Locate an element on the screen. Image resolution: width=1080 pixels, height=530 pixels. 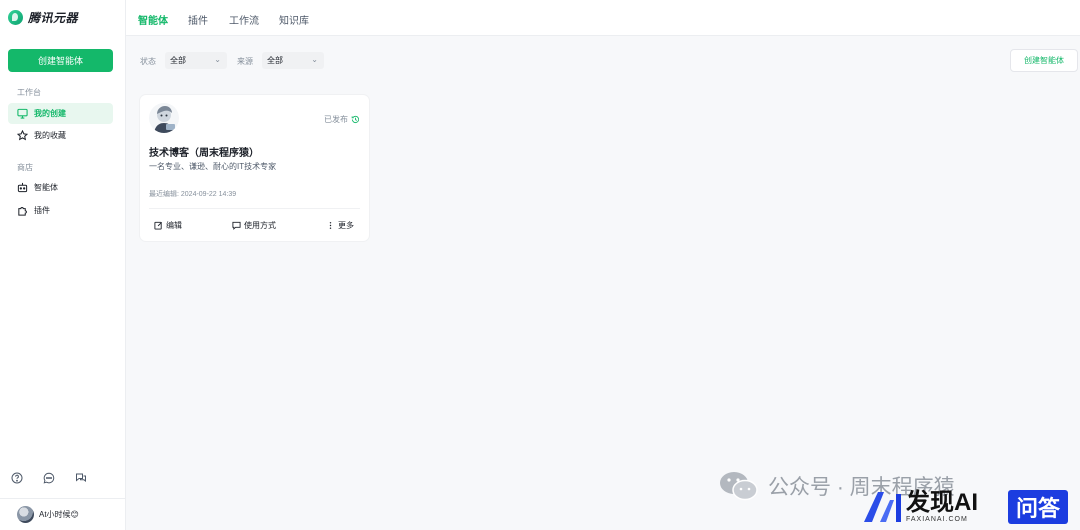
robot-icon is located at coordinates (22, 187).